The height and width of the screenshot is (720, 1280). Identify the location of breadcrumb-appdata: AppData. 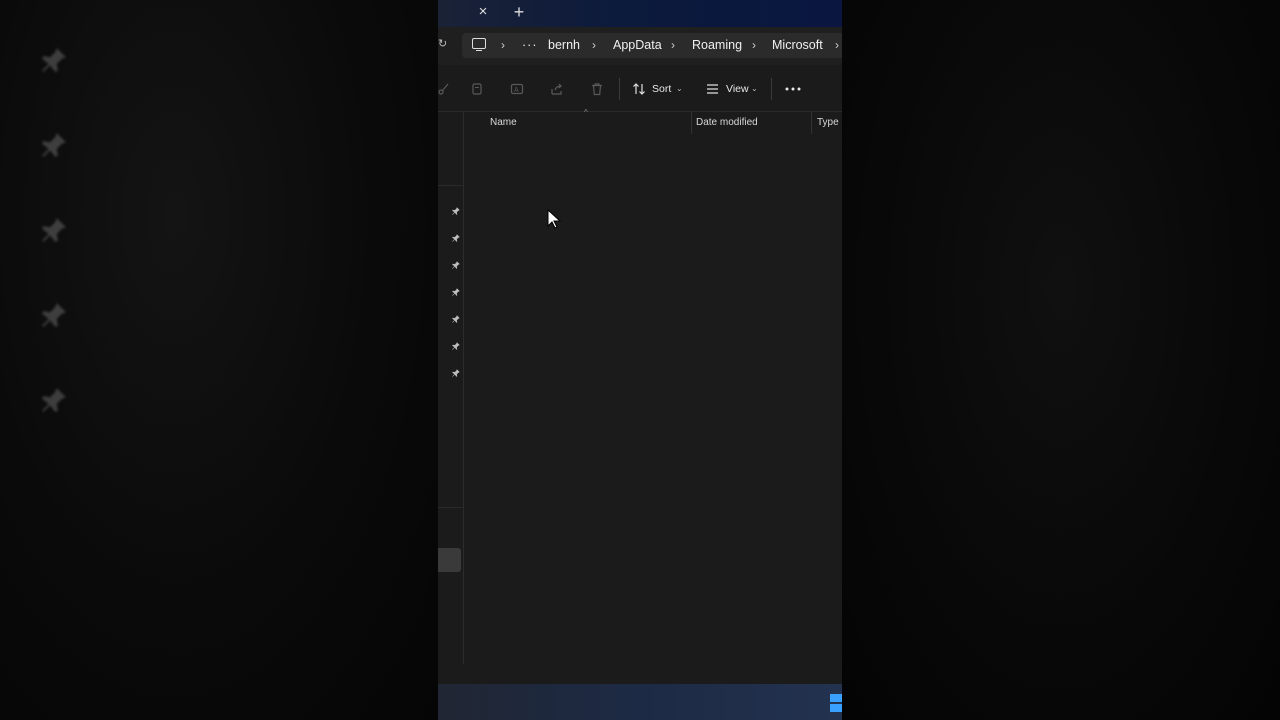
(637, 45).